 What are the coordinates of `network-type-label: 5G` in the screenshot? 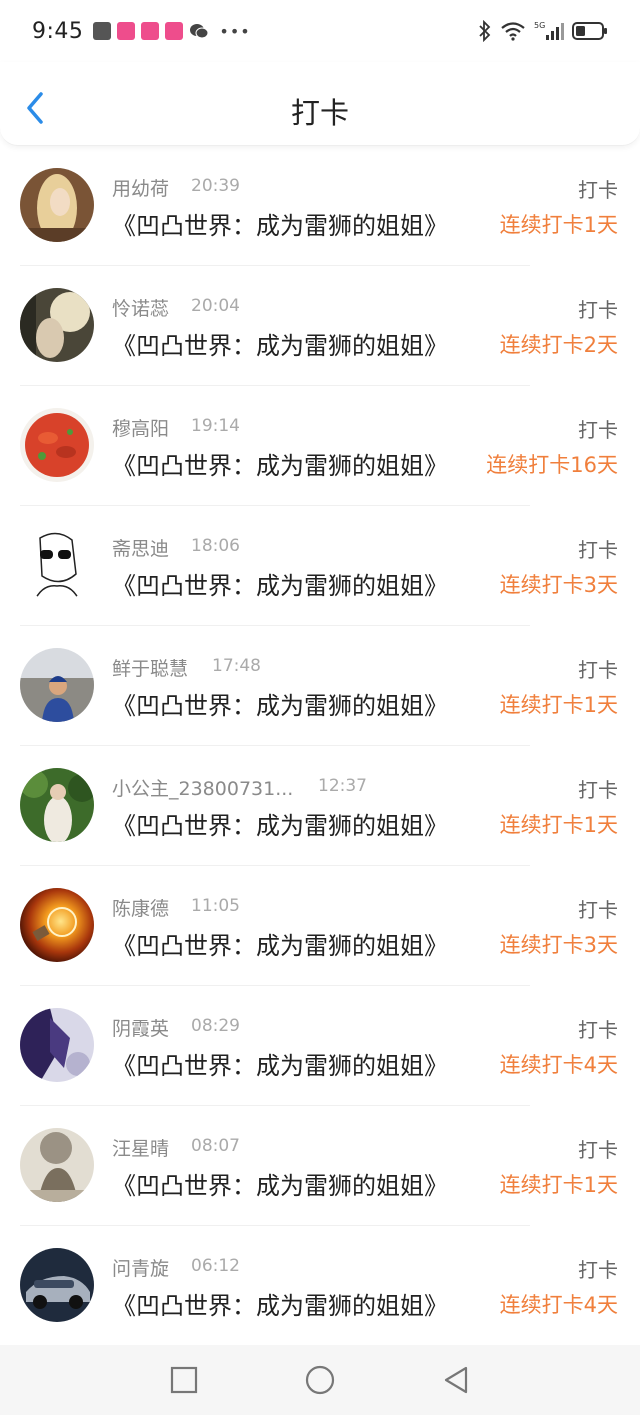 It's located at (539, 25).